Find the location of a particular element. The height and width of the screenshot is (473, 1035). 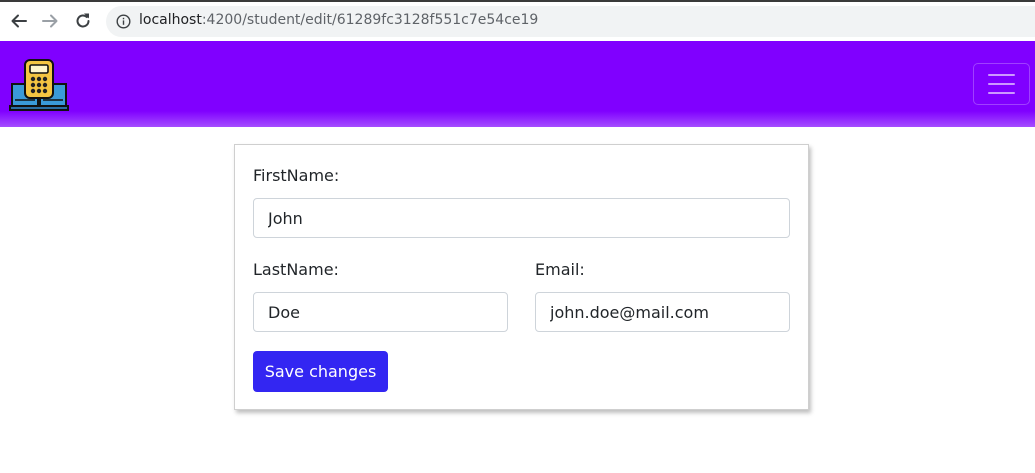

back-arrow-icon is located at coordinates (19, 21).